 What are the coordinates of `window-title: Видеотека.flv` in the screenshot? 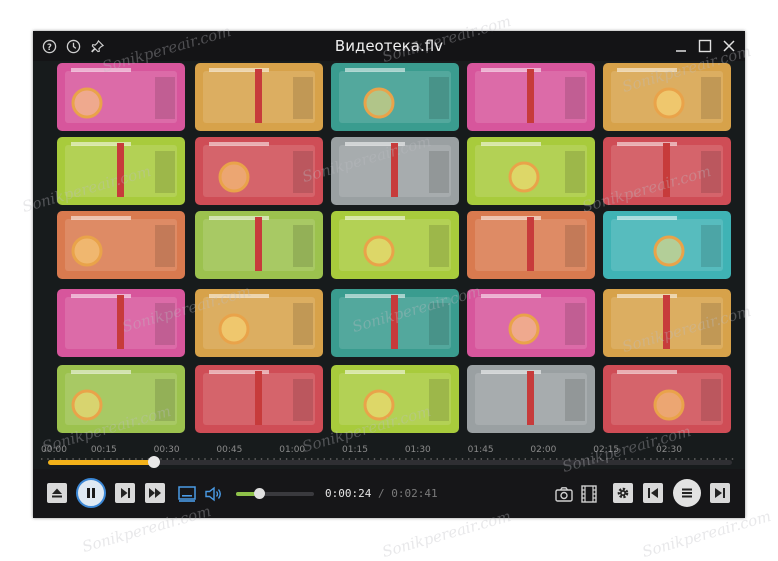 It's located at (389, 46).